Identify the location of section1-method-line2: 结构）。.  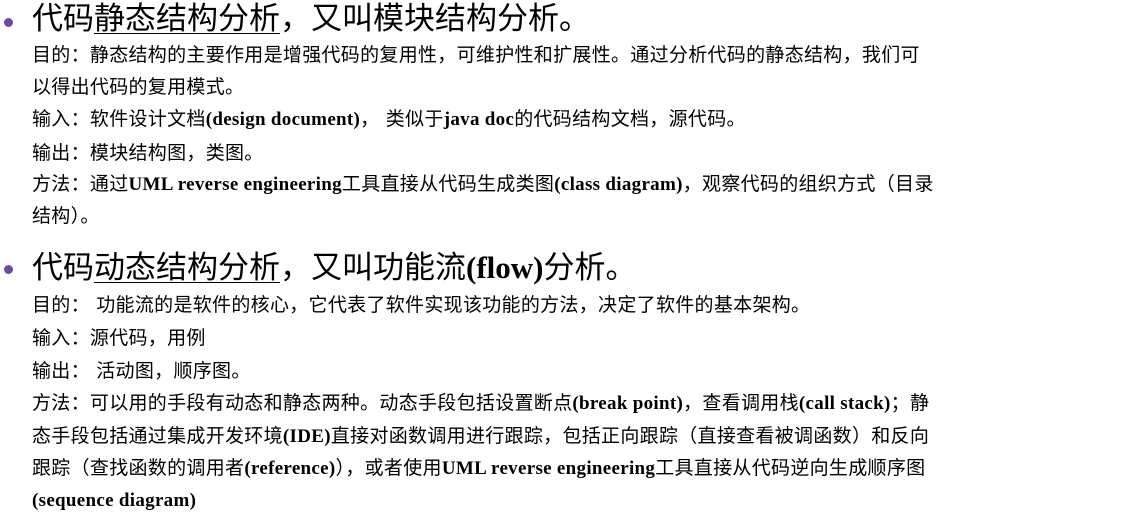
(575, 216).